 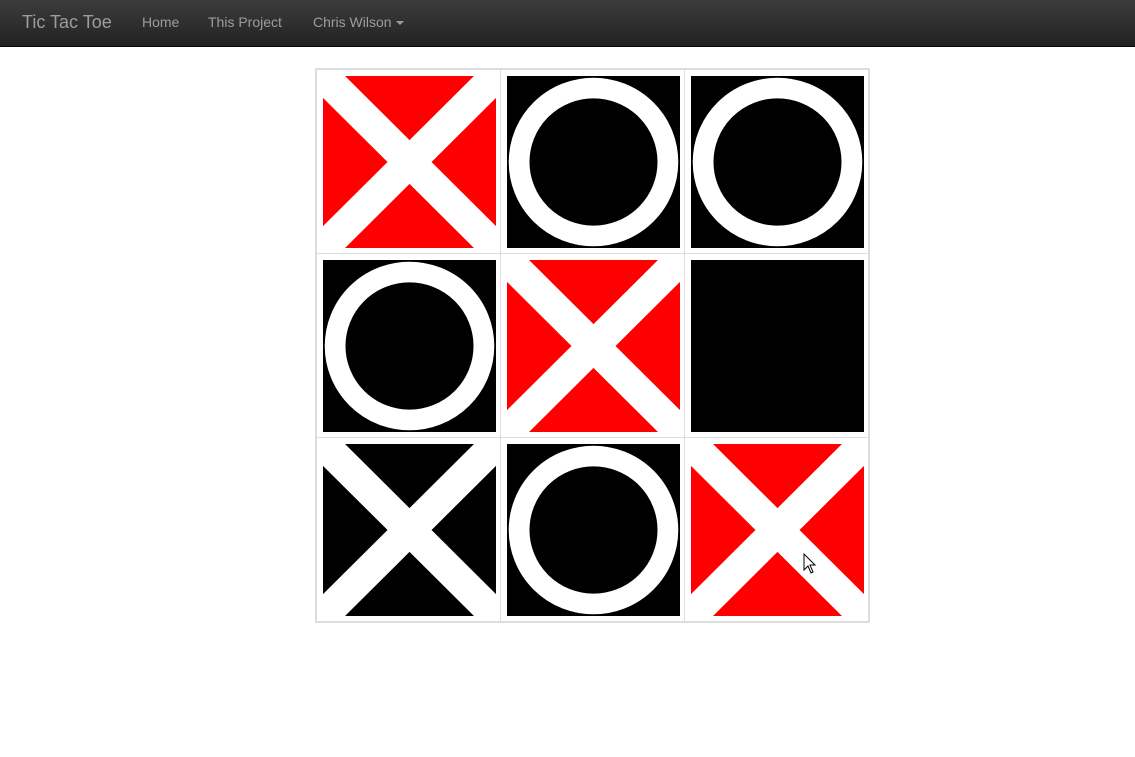 I want to click on nav-user-dropdown: Chris Wilson, so click(x=358, y=22).